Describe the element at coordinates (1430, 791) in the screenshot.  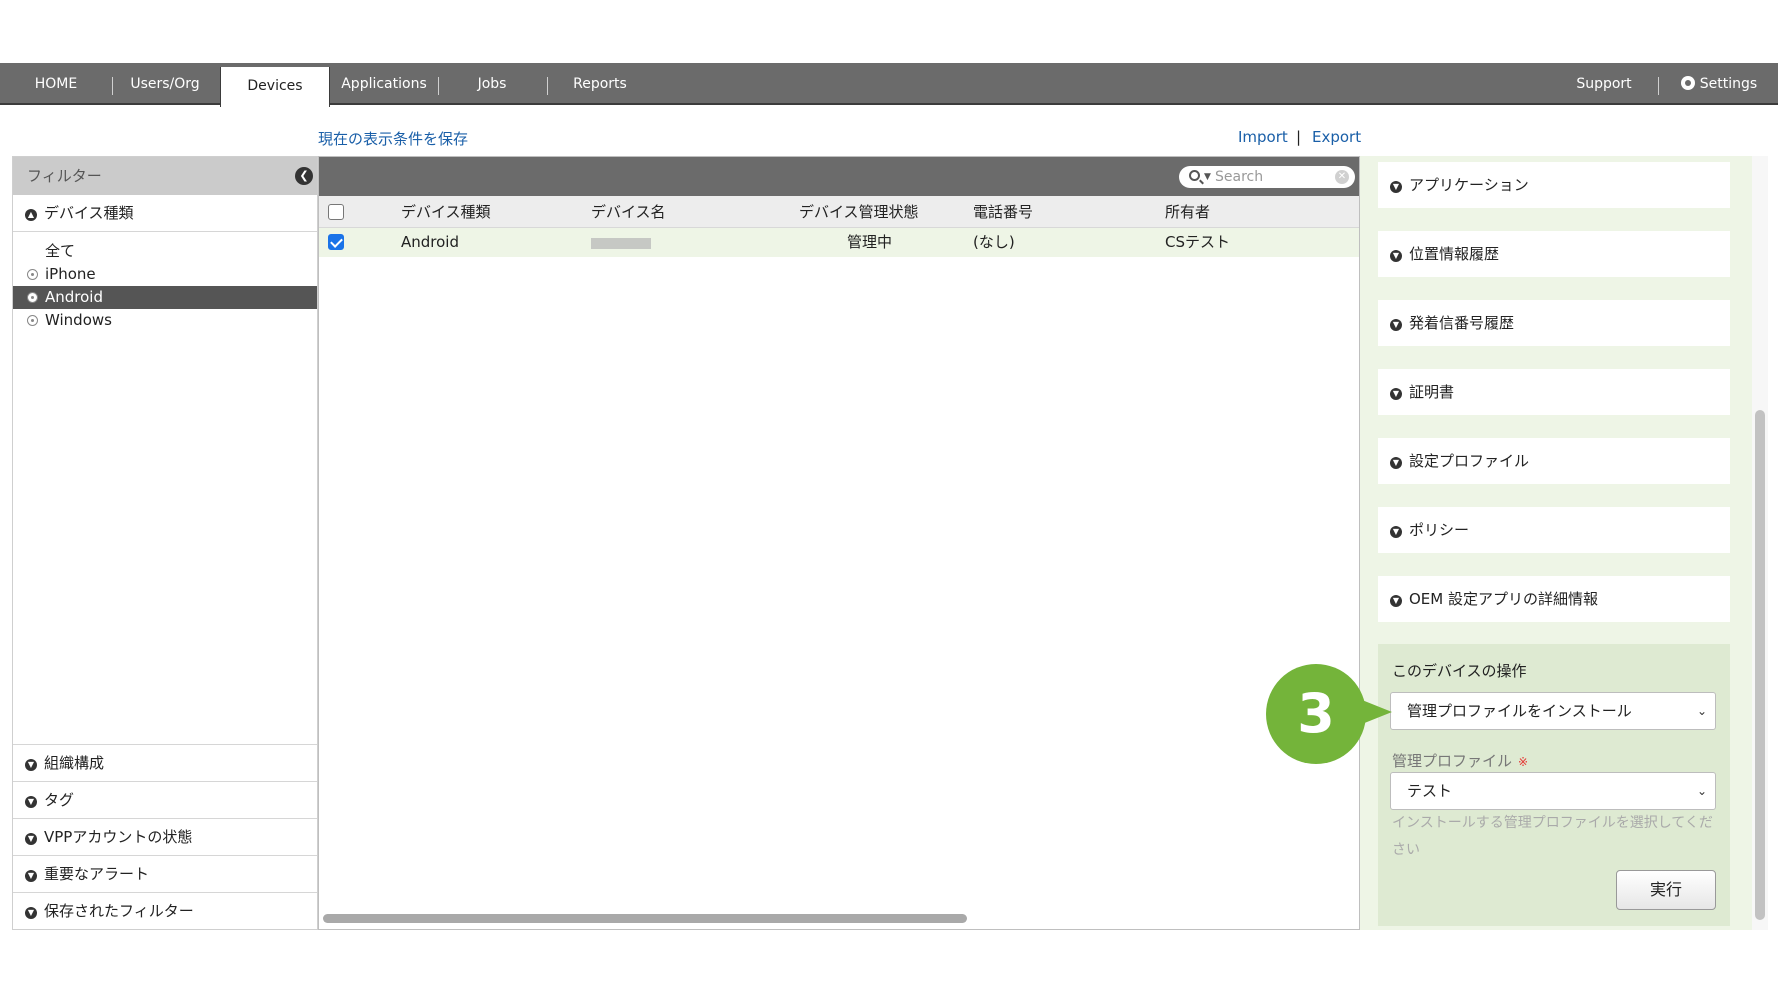
I see `profile-select-value: テスト` at that location.